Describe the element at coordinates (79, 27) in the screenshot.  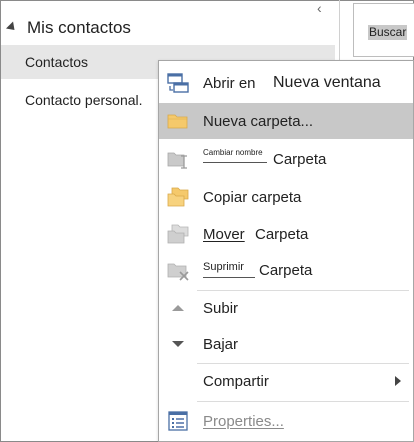
I see `pane-title: Mis contactos` at that location.